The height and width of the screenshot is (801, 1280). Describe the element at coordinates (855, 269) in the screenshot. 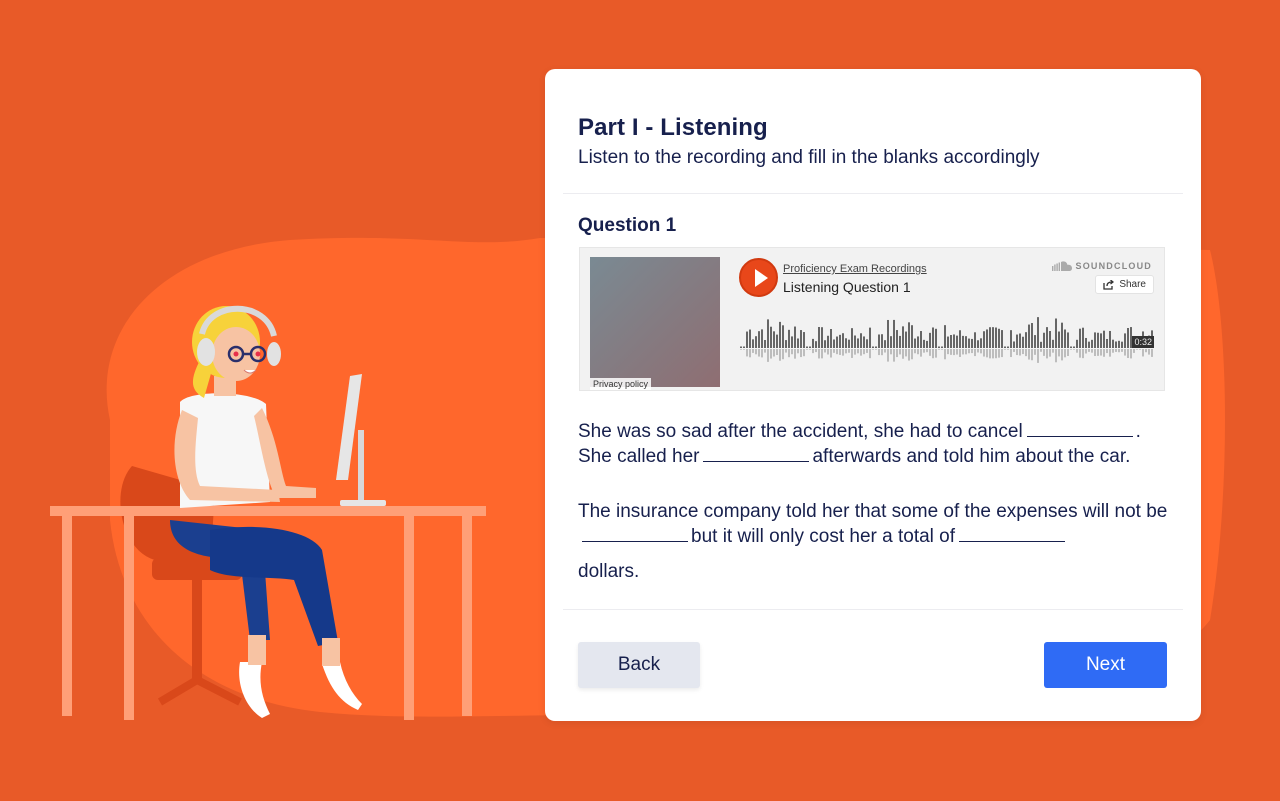

I see `uploader-link: Proficiency Exam Recordings` at that location.